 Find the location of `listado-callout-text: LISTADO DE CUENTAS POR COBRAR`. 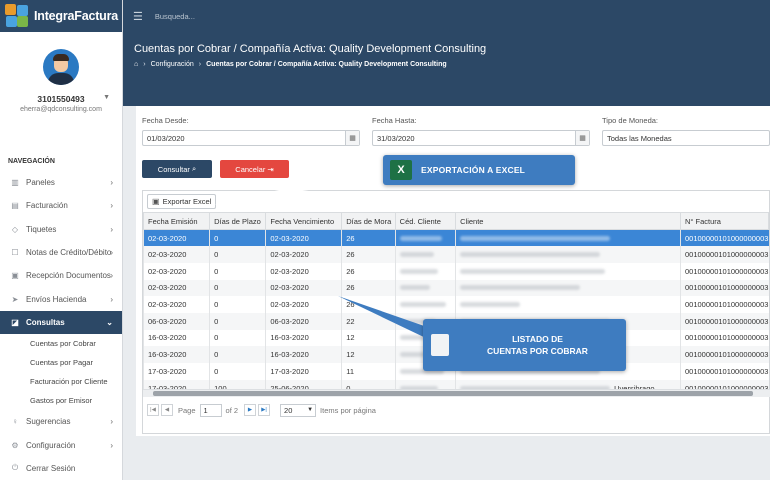

listado-callout-text: LISTADO DE CUENTAS POR COBRAR is located at coordinates (537, 345).